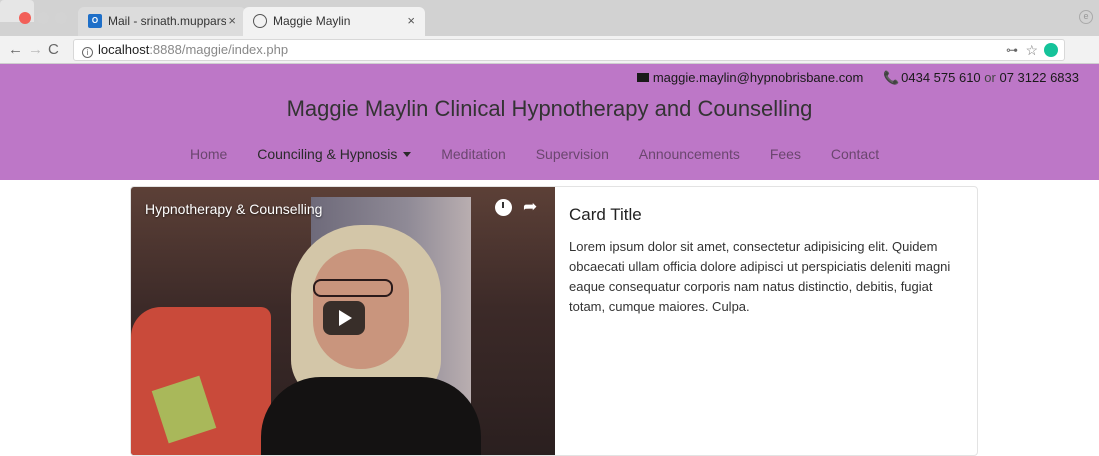 This screenshot has height=456, width=1099. I want to click on watch-later-icon, so click(503, 207).